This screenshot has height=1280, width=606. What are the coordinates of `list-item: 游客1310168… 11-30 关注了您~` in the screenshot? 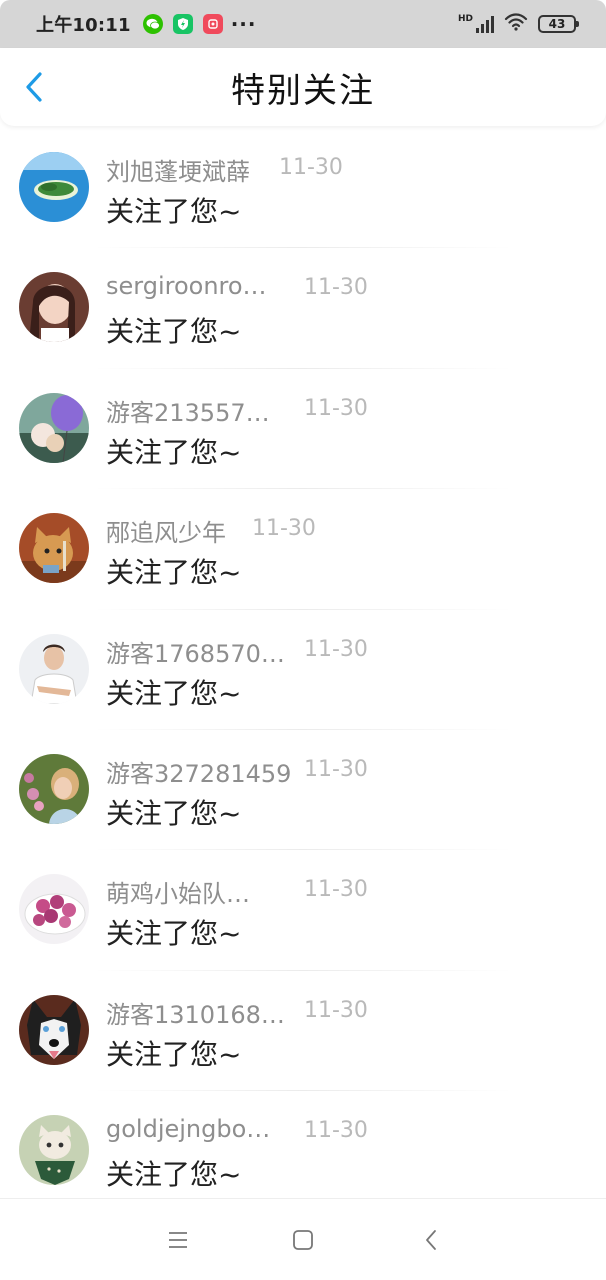 It's located at (303, 1031).